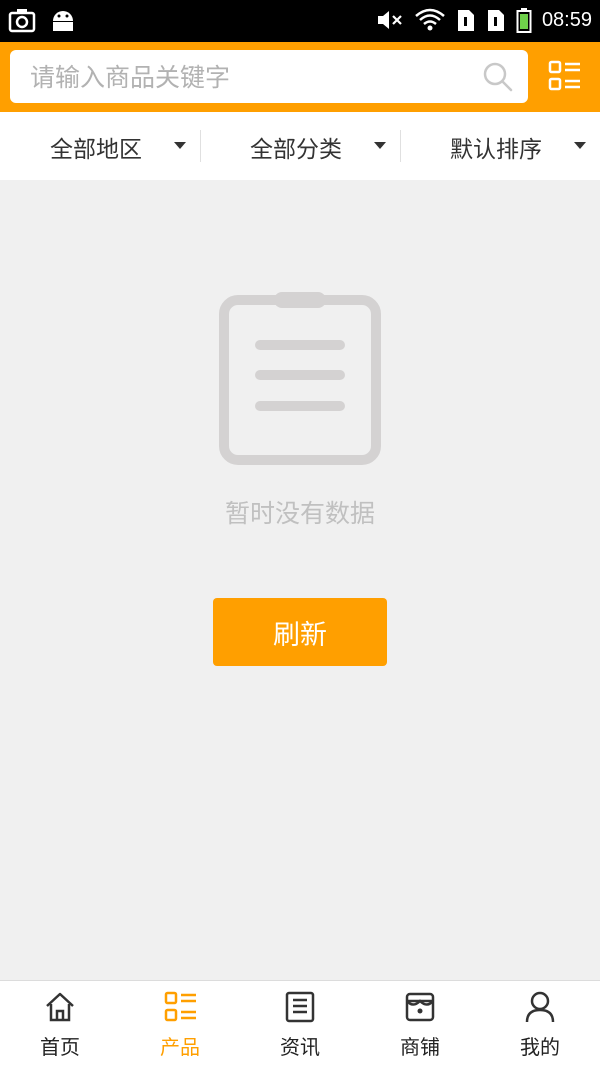 This screenshot has width=600, height=1068. I want to click on tab-mine-label: 我的, so click(540, 1047).